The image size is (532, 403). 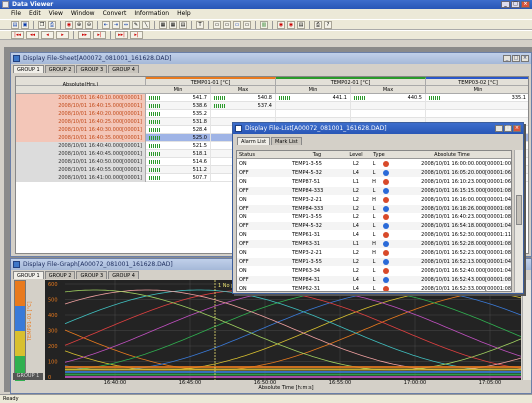 I want to click on go-next-page-icon: ▸▸, so click(x=84, y=35).